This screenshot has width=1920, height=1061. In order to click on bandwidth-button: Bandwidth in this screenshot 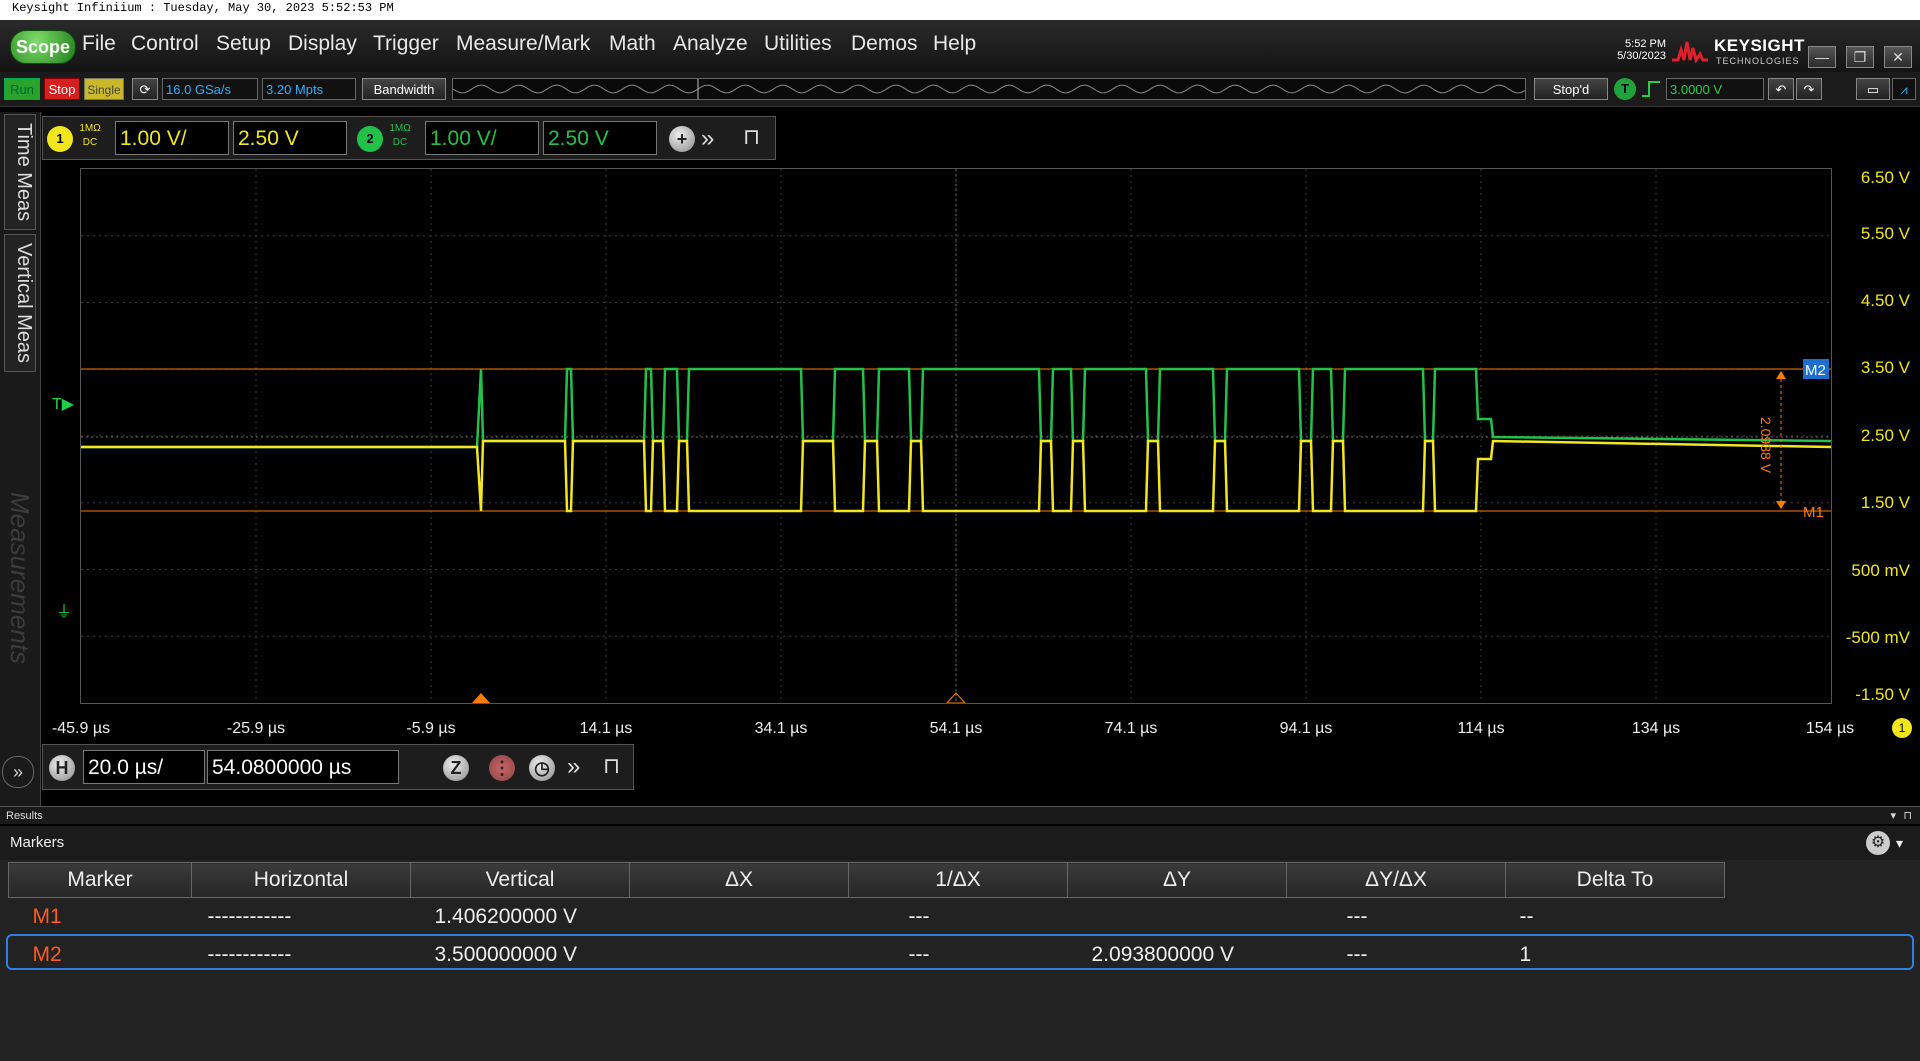, I will do `click(404, 89)`.